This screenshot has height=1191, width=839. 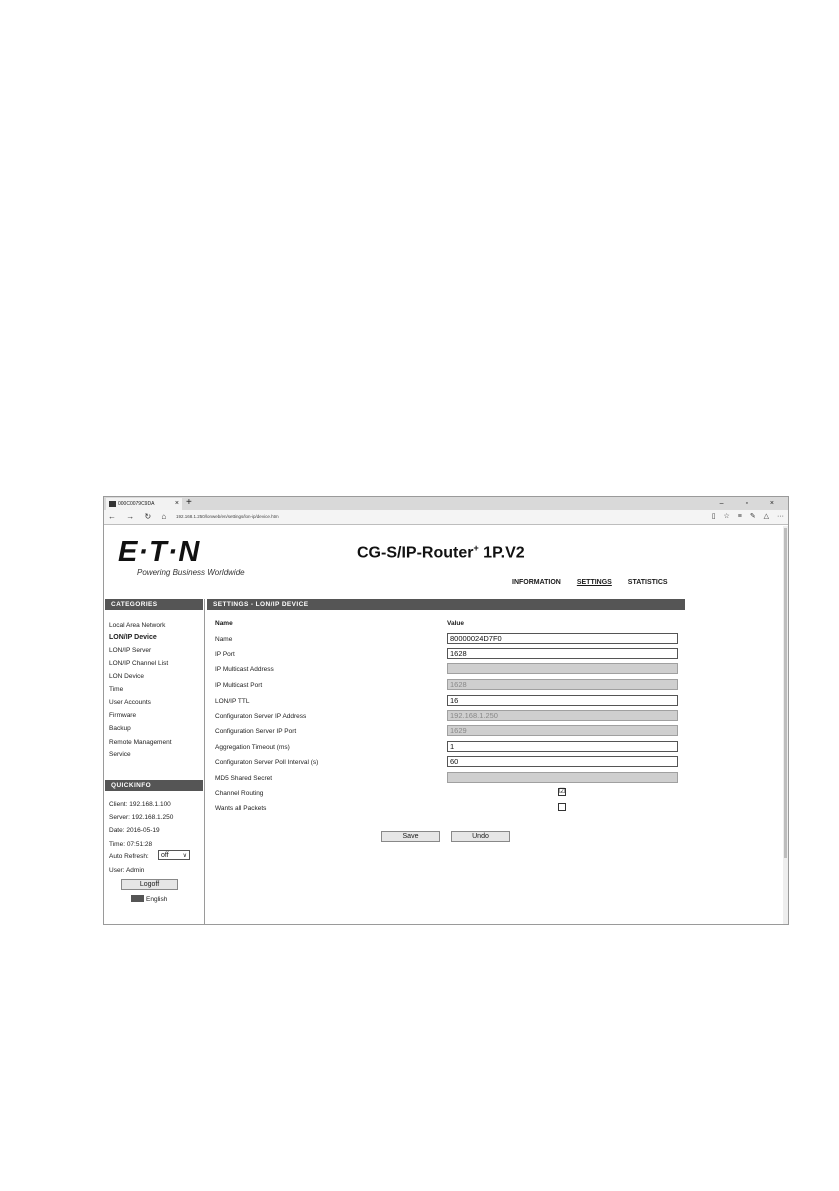 I want to click on label-lon-ip-ttl: LON/IP TTL, so click(x=232, y=701).